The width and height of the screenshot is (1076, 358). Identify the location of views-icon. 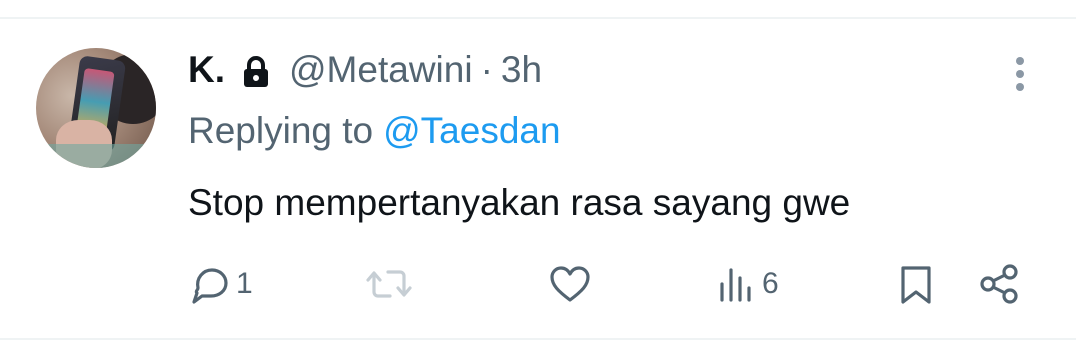
(735, 285).